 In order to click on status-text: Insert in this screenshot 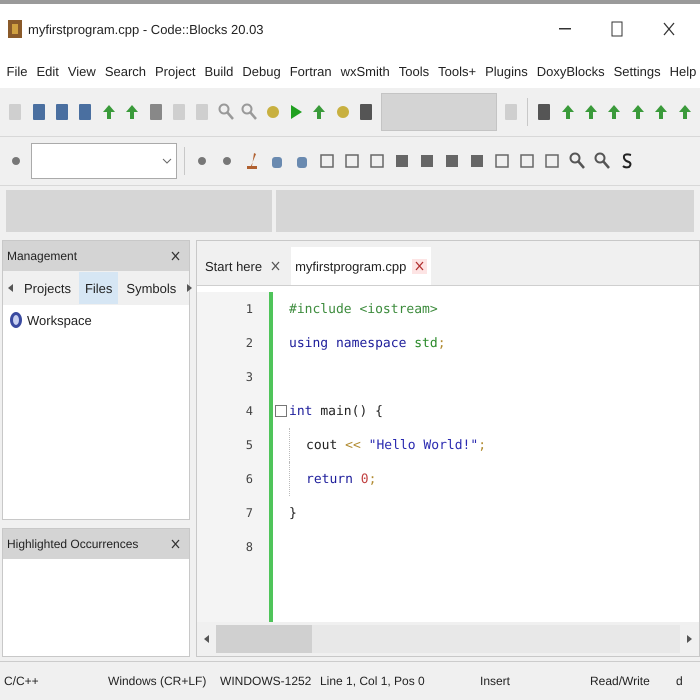, I will do `click(495, 681)`.